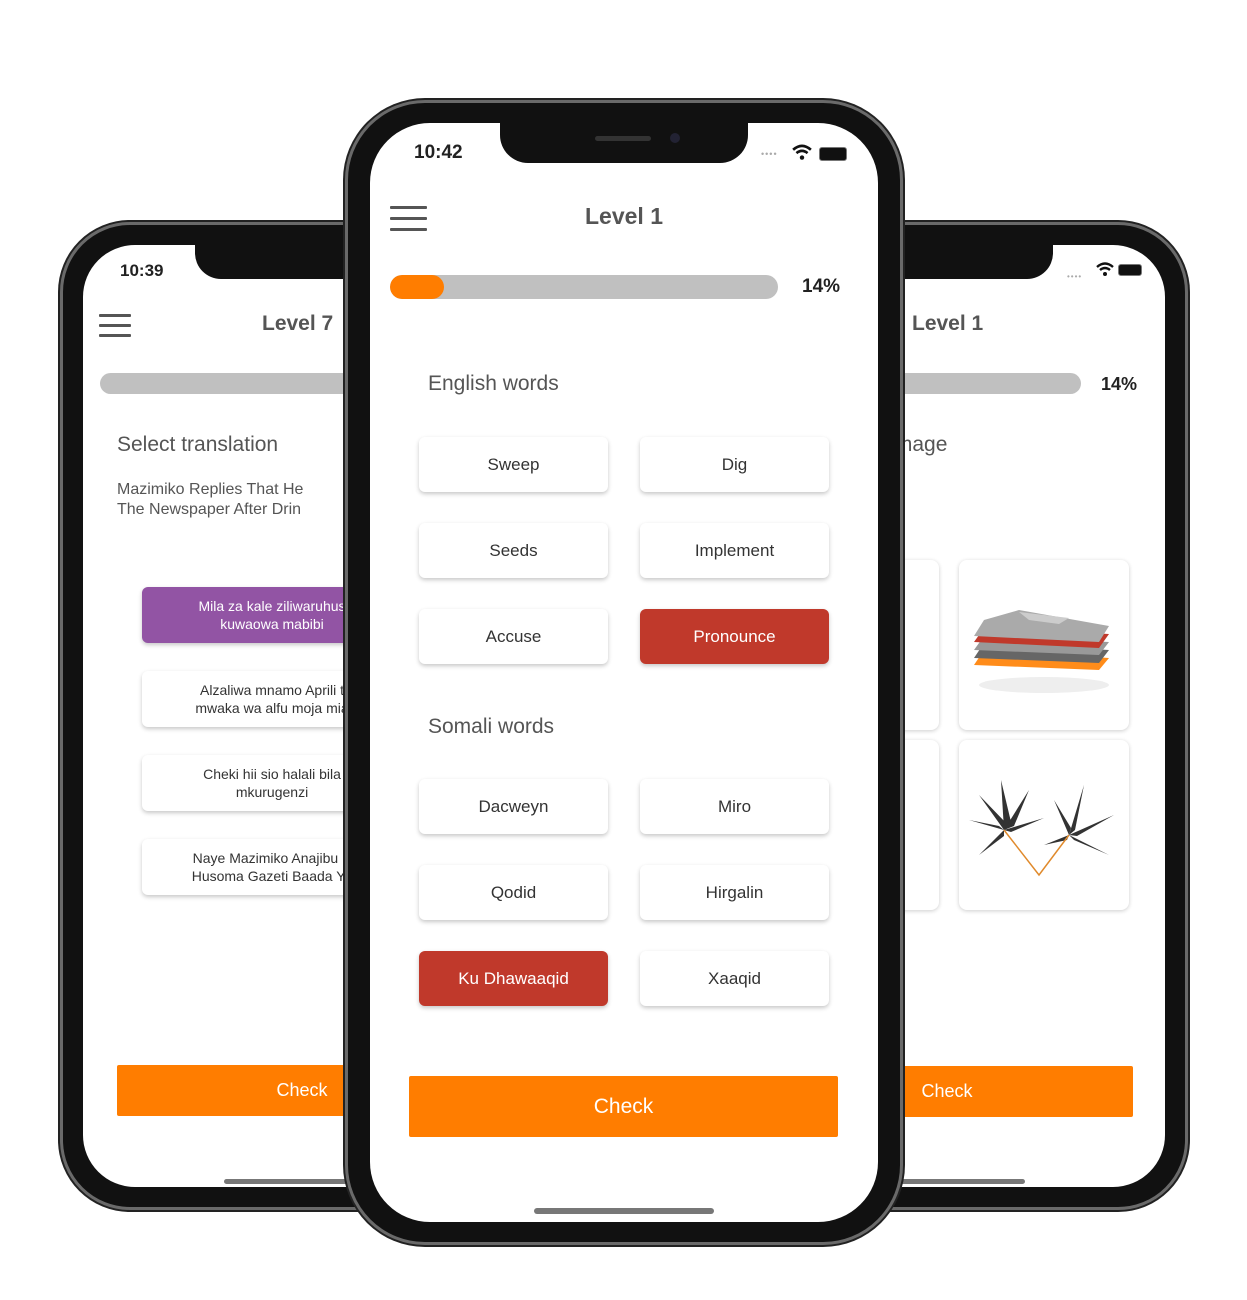 Image resolution: width=1247 pixels, height=1300 pixels. What do you see at coordinates (272, 792) in the screenshot?
I see `option-text: mkurugenzi` at bounding box center [272, 792].